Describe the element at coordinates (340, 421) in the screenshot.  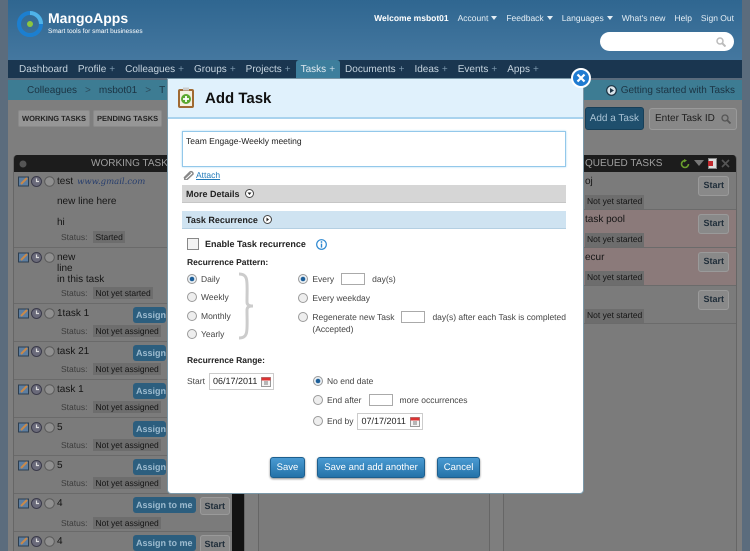
I see `option-label: End by` at that location.